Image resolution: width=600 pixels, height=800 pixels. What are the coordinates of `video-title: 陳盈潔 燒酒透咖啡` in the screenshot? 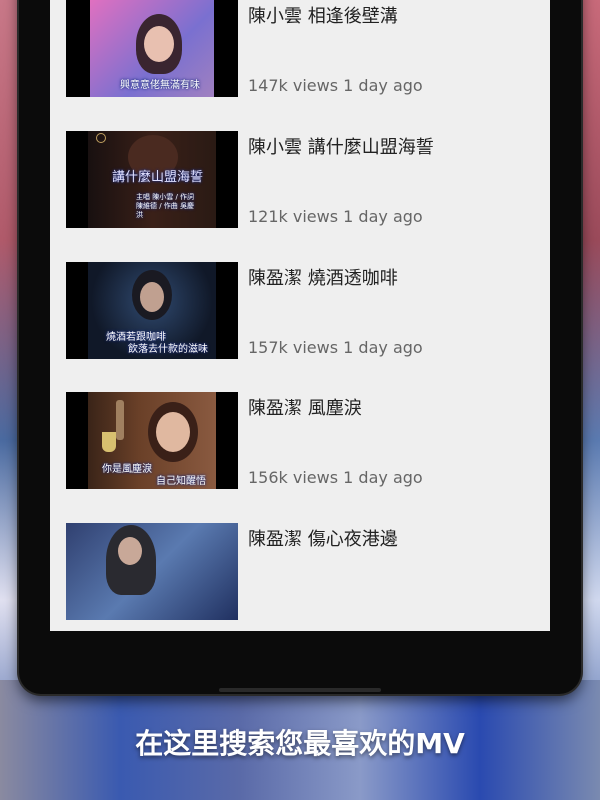 It's located at (323, 277).